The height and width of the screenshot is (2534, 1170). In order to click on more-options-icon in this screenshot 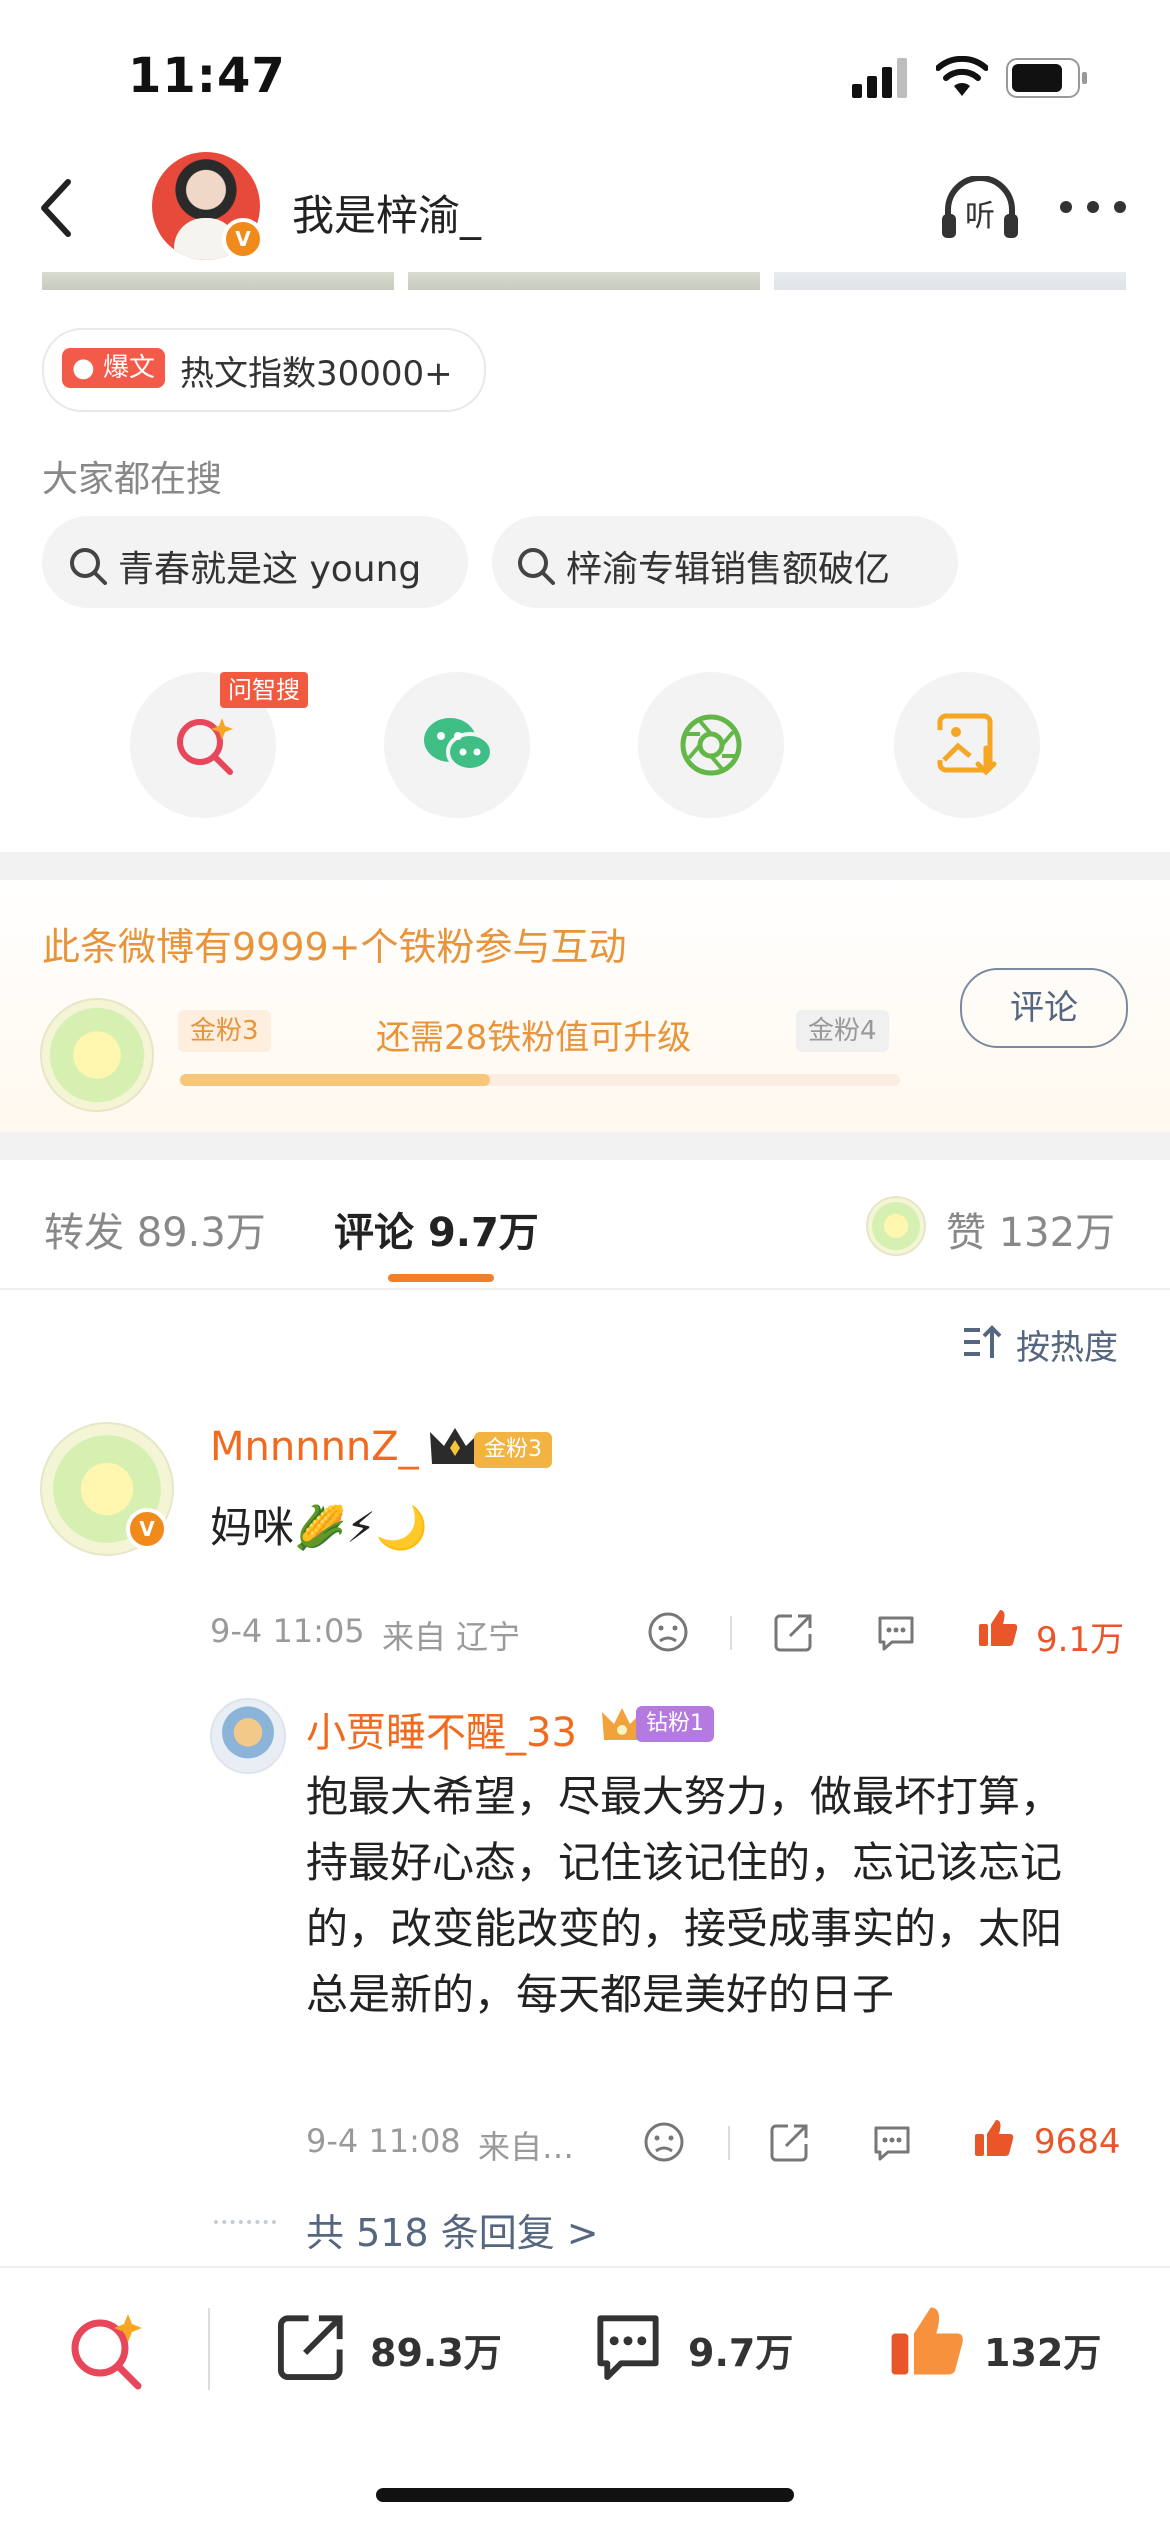, I will do `click(1093, 207)`.